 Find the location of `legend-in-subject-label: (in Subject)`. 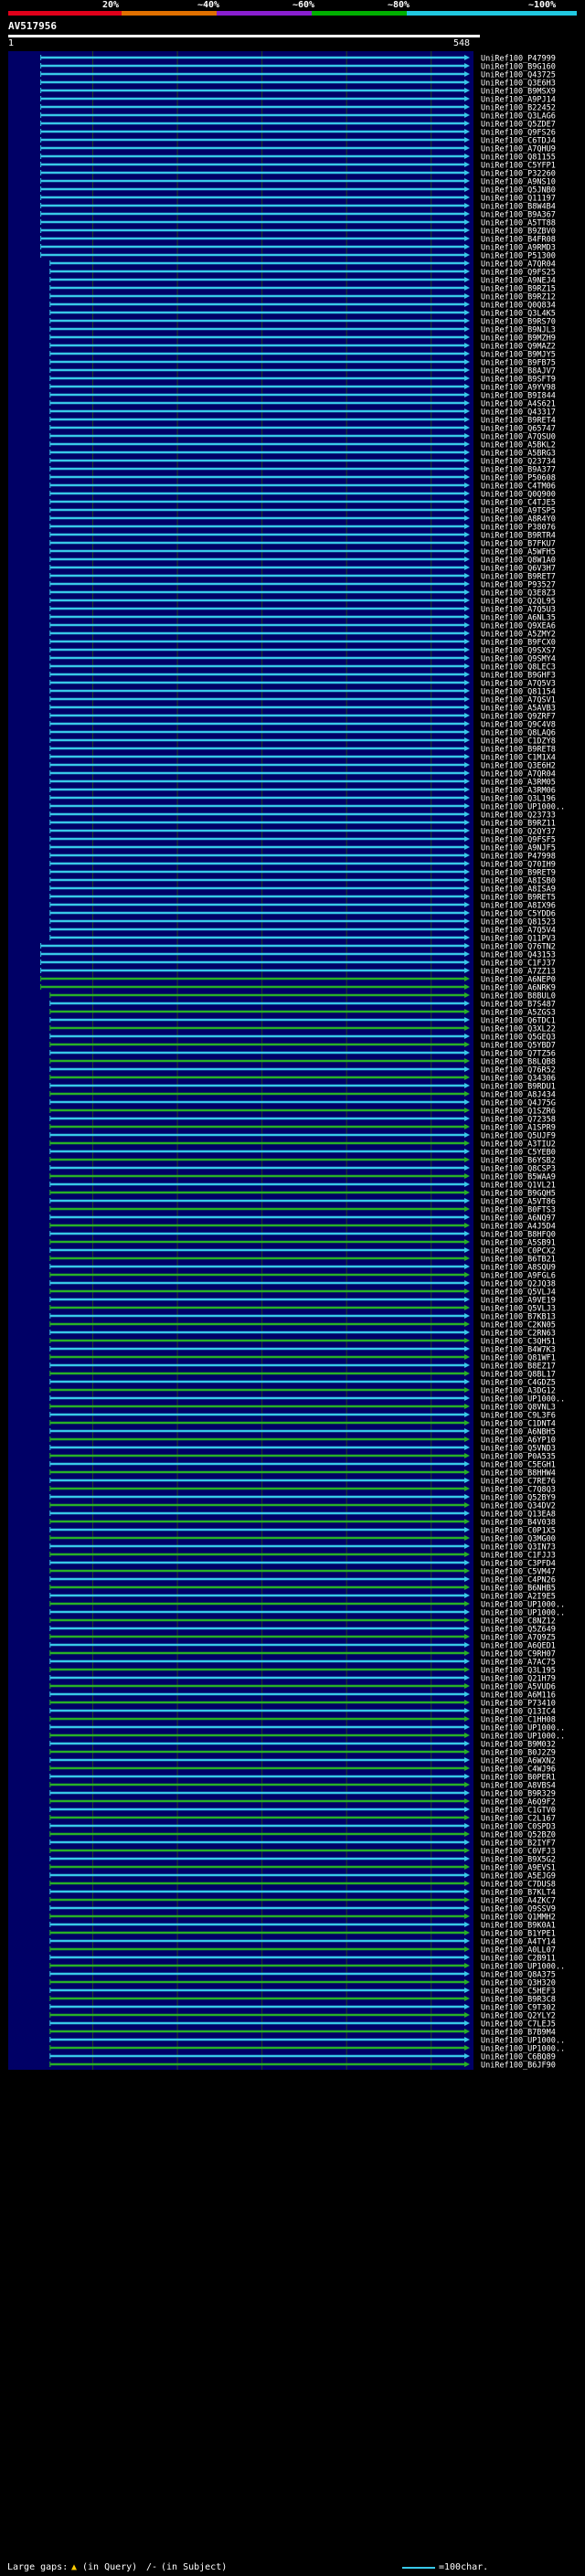

legend-in-subject-label: (in Subject) is located at coordinates (194, 2567).